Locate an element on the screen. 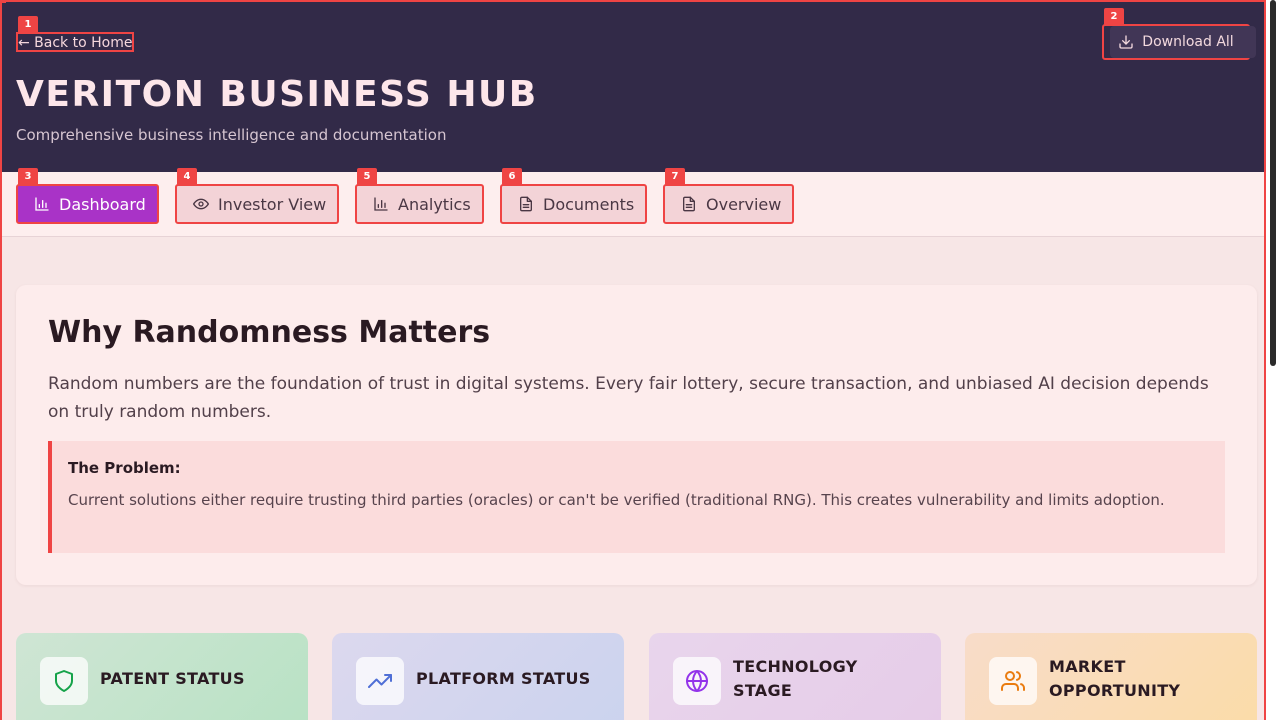  tab-documents: Documents is located at coordinates (573, 204).